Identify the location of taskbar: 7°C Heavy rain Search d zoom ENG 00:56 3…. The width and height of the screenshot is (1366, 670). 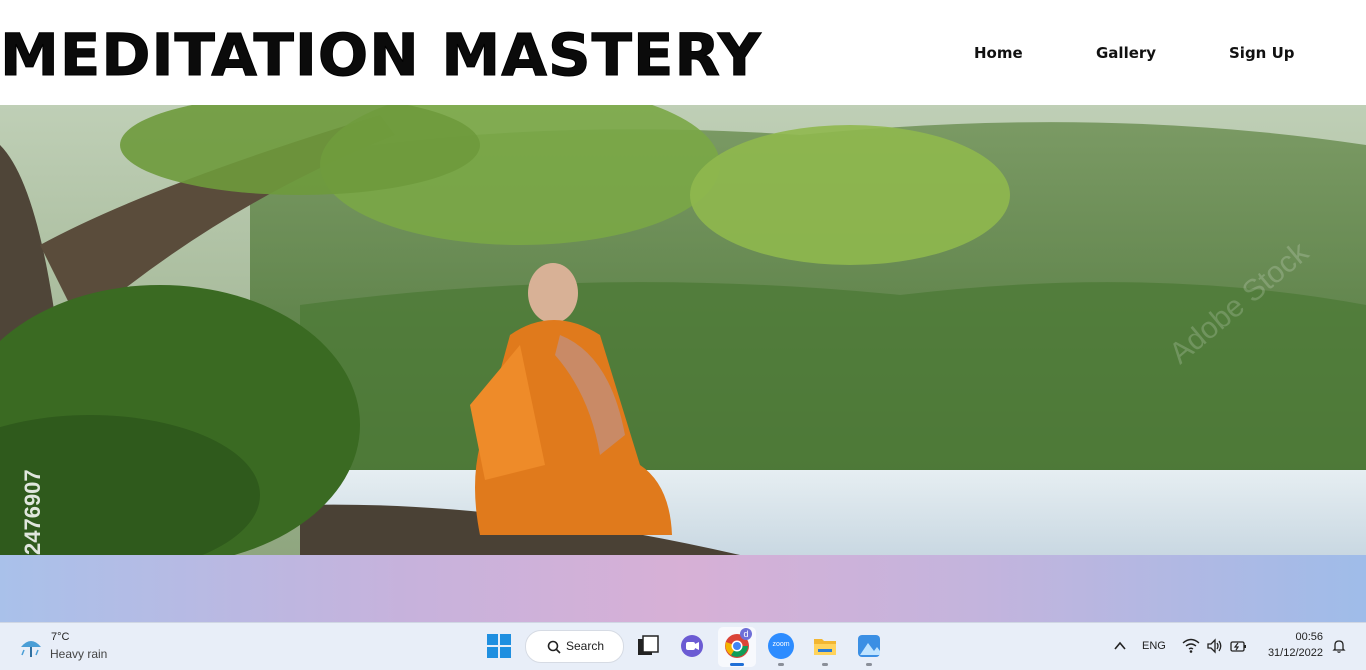
(683, 646).